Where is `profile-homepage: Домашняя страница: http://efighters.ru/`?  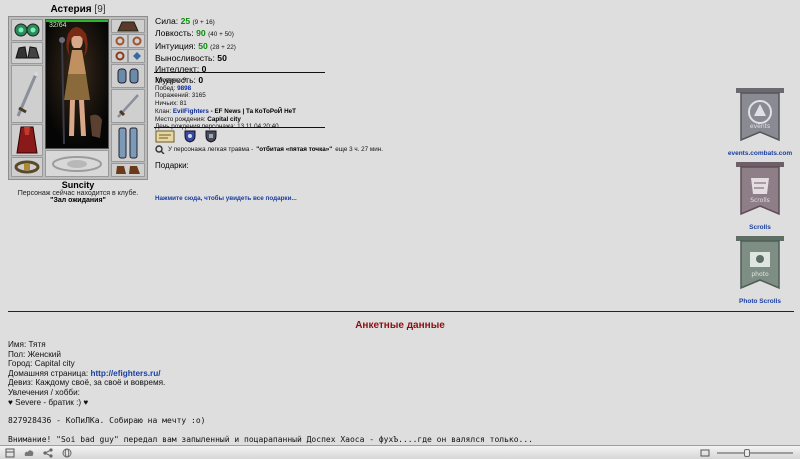 profile-homepage: Домашняя страница: http://efighters.ru/ is located at coordinates (84, 373).